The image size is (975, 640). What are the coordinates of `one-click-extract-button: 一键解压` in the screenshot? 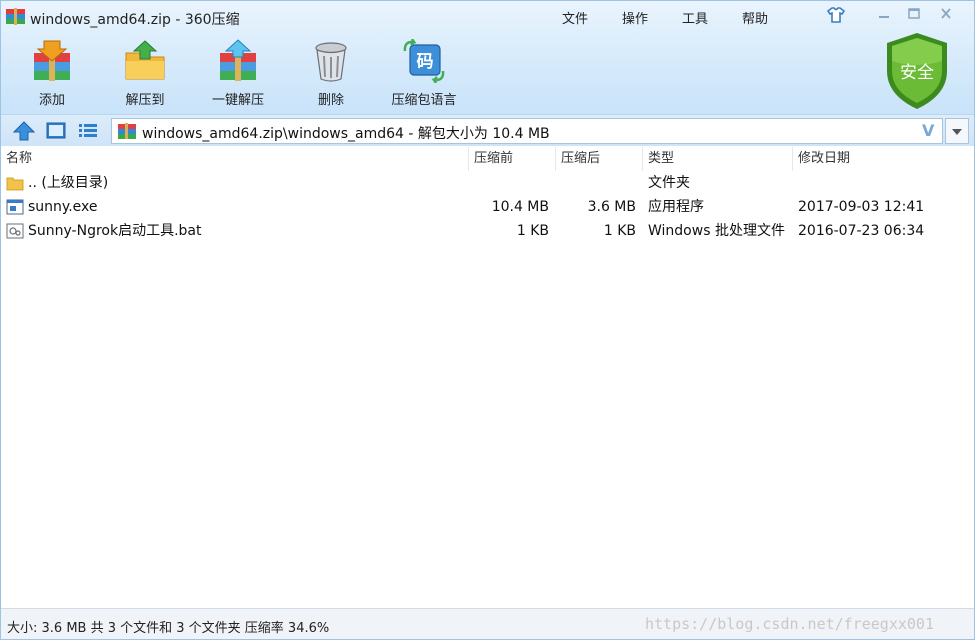 It's located at (238, 74).